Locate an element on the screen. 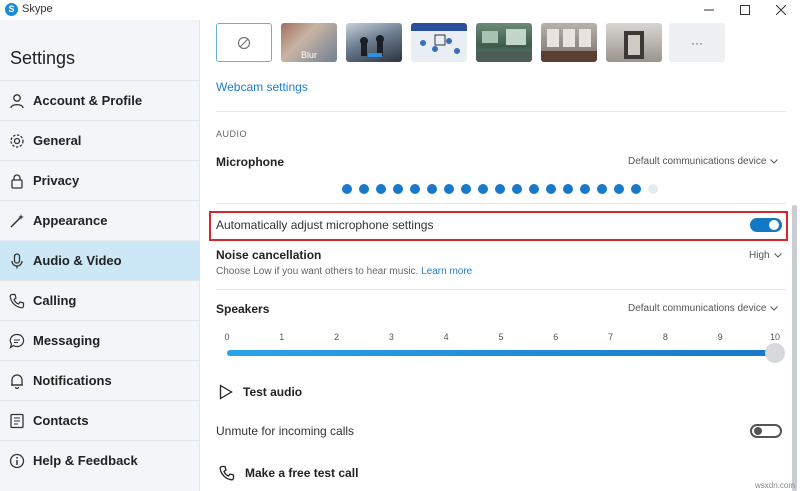  sidebar-item-messaging: Messaging is located at coordinates (100, 340).